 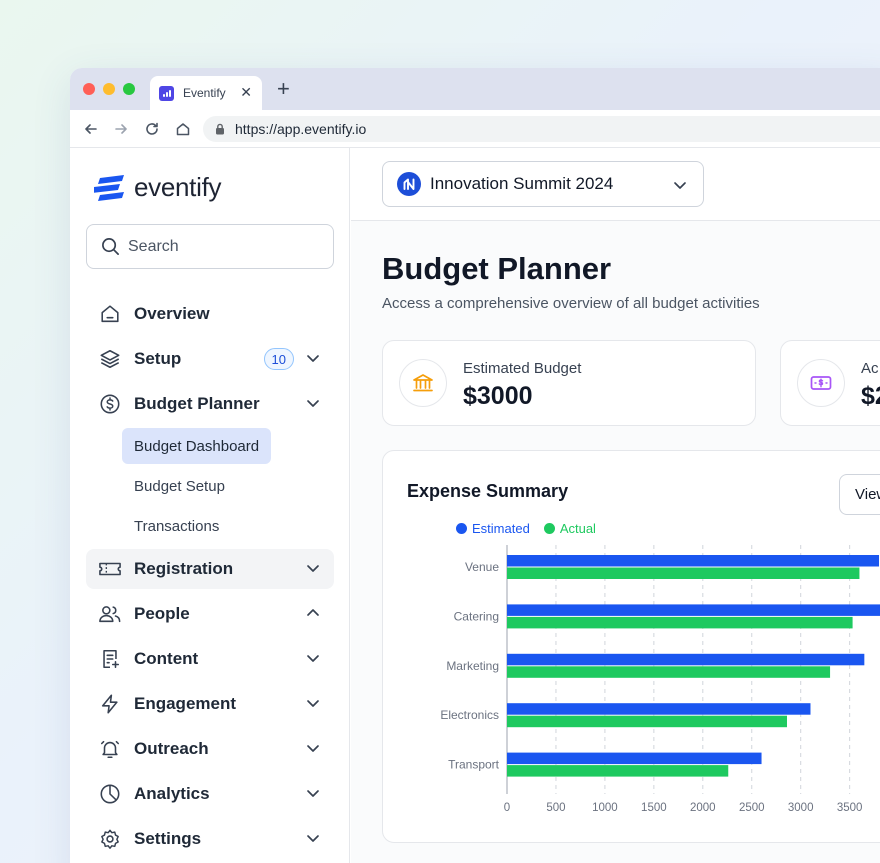 I want to click on sidebar-item-budget-planner: Budget Planner, so click(x=210, y=404).